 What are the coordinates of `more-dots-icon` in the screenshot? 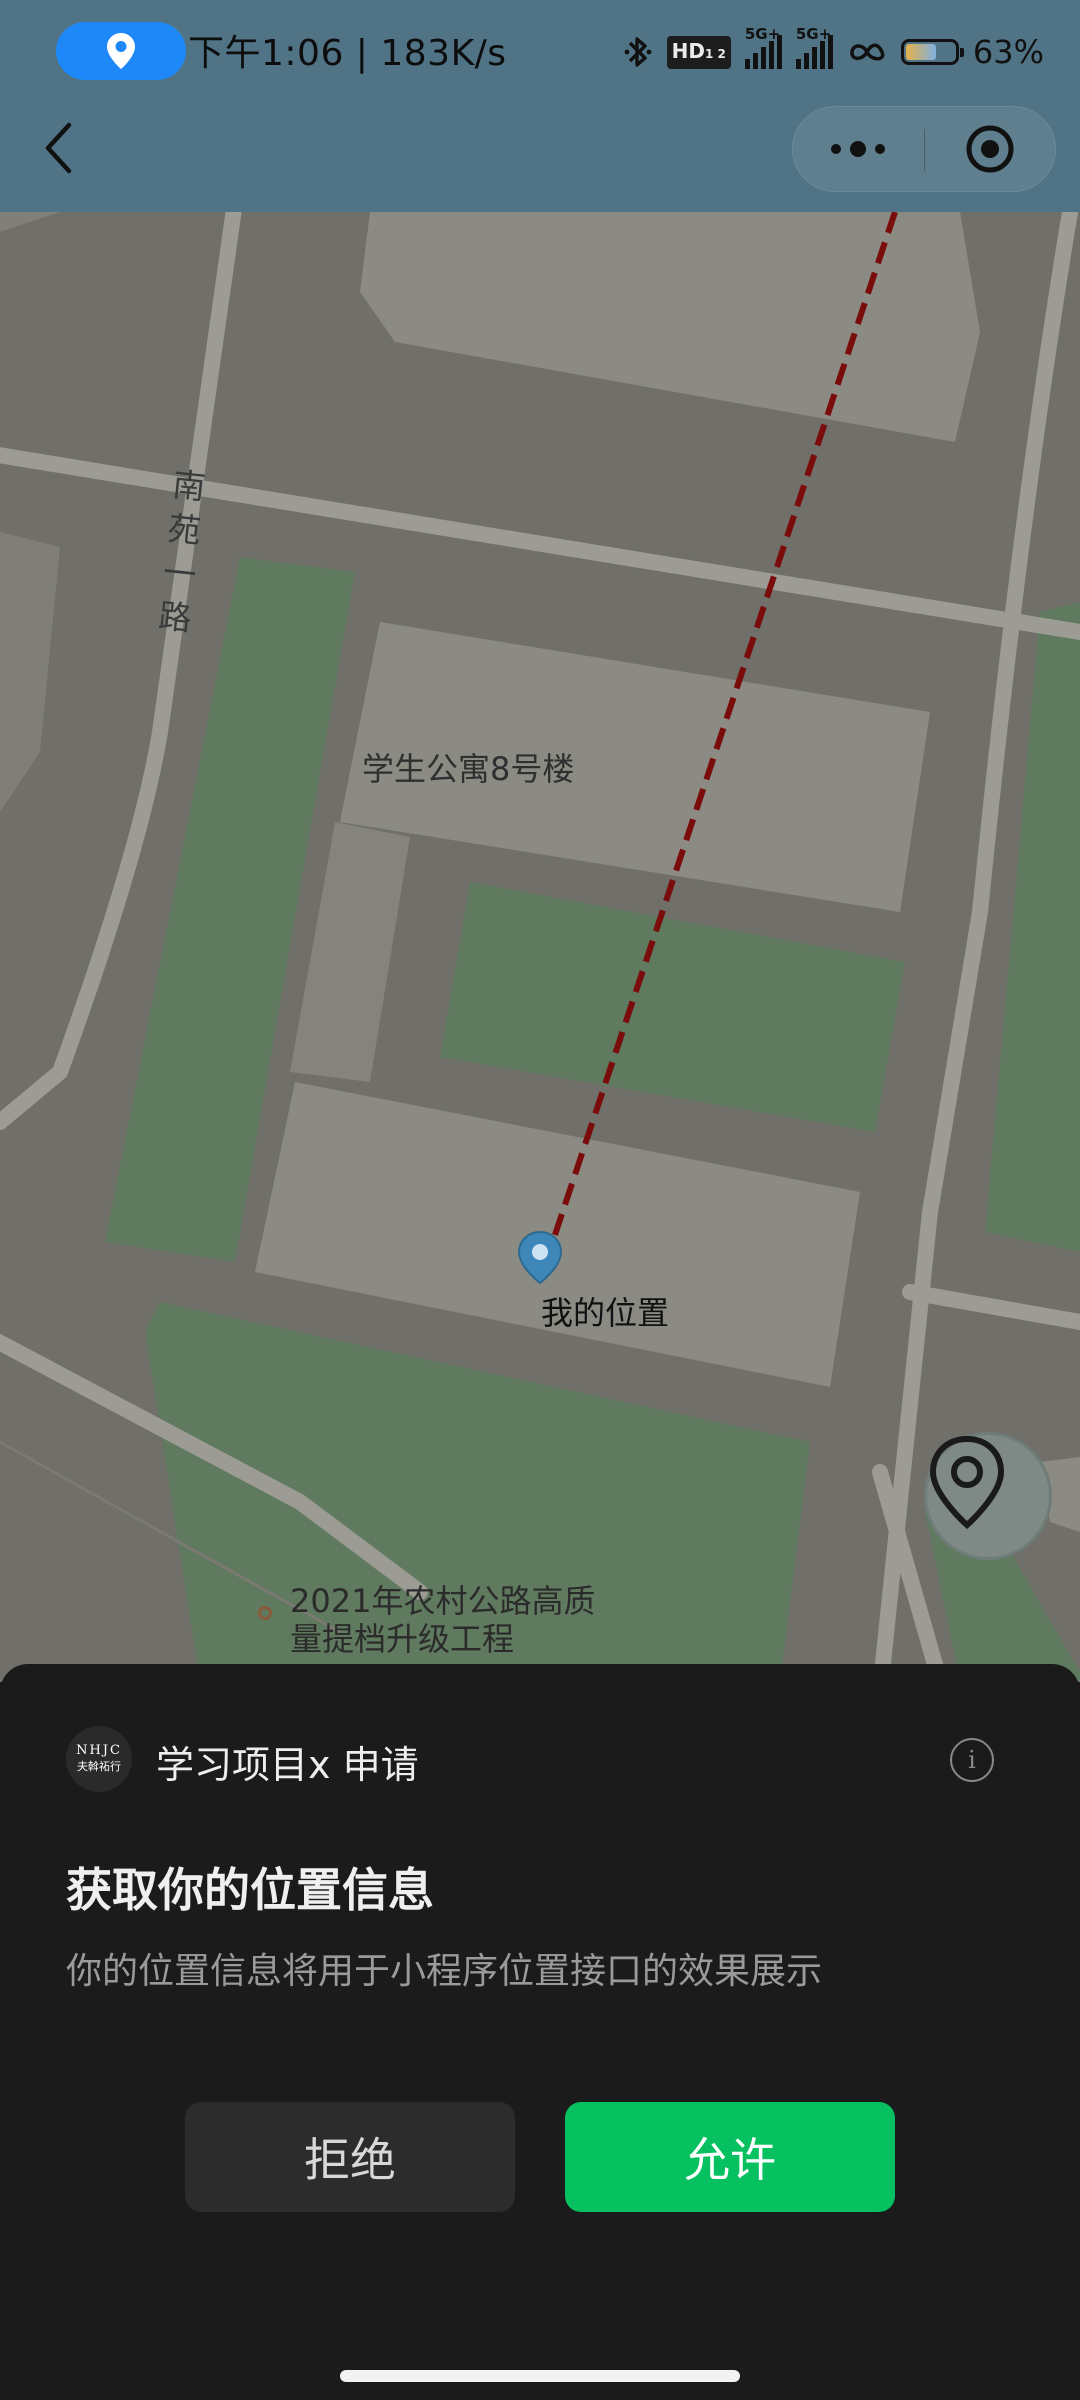 It's located at (858, 149).